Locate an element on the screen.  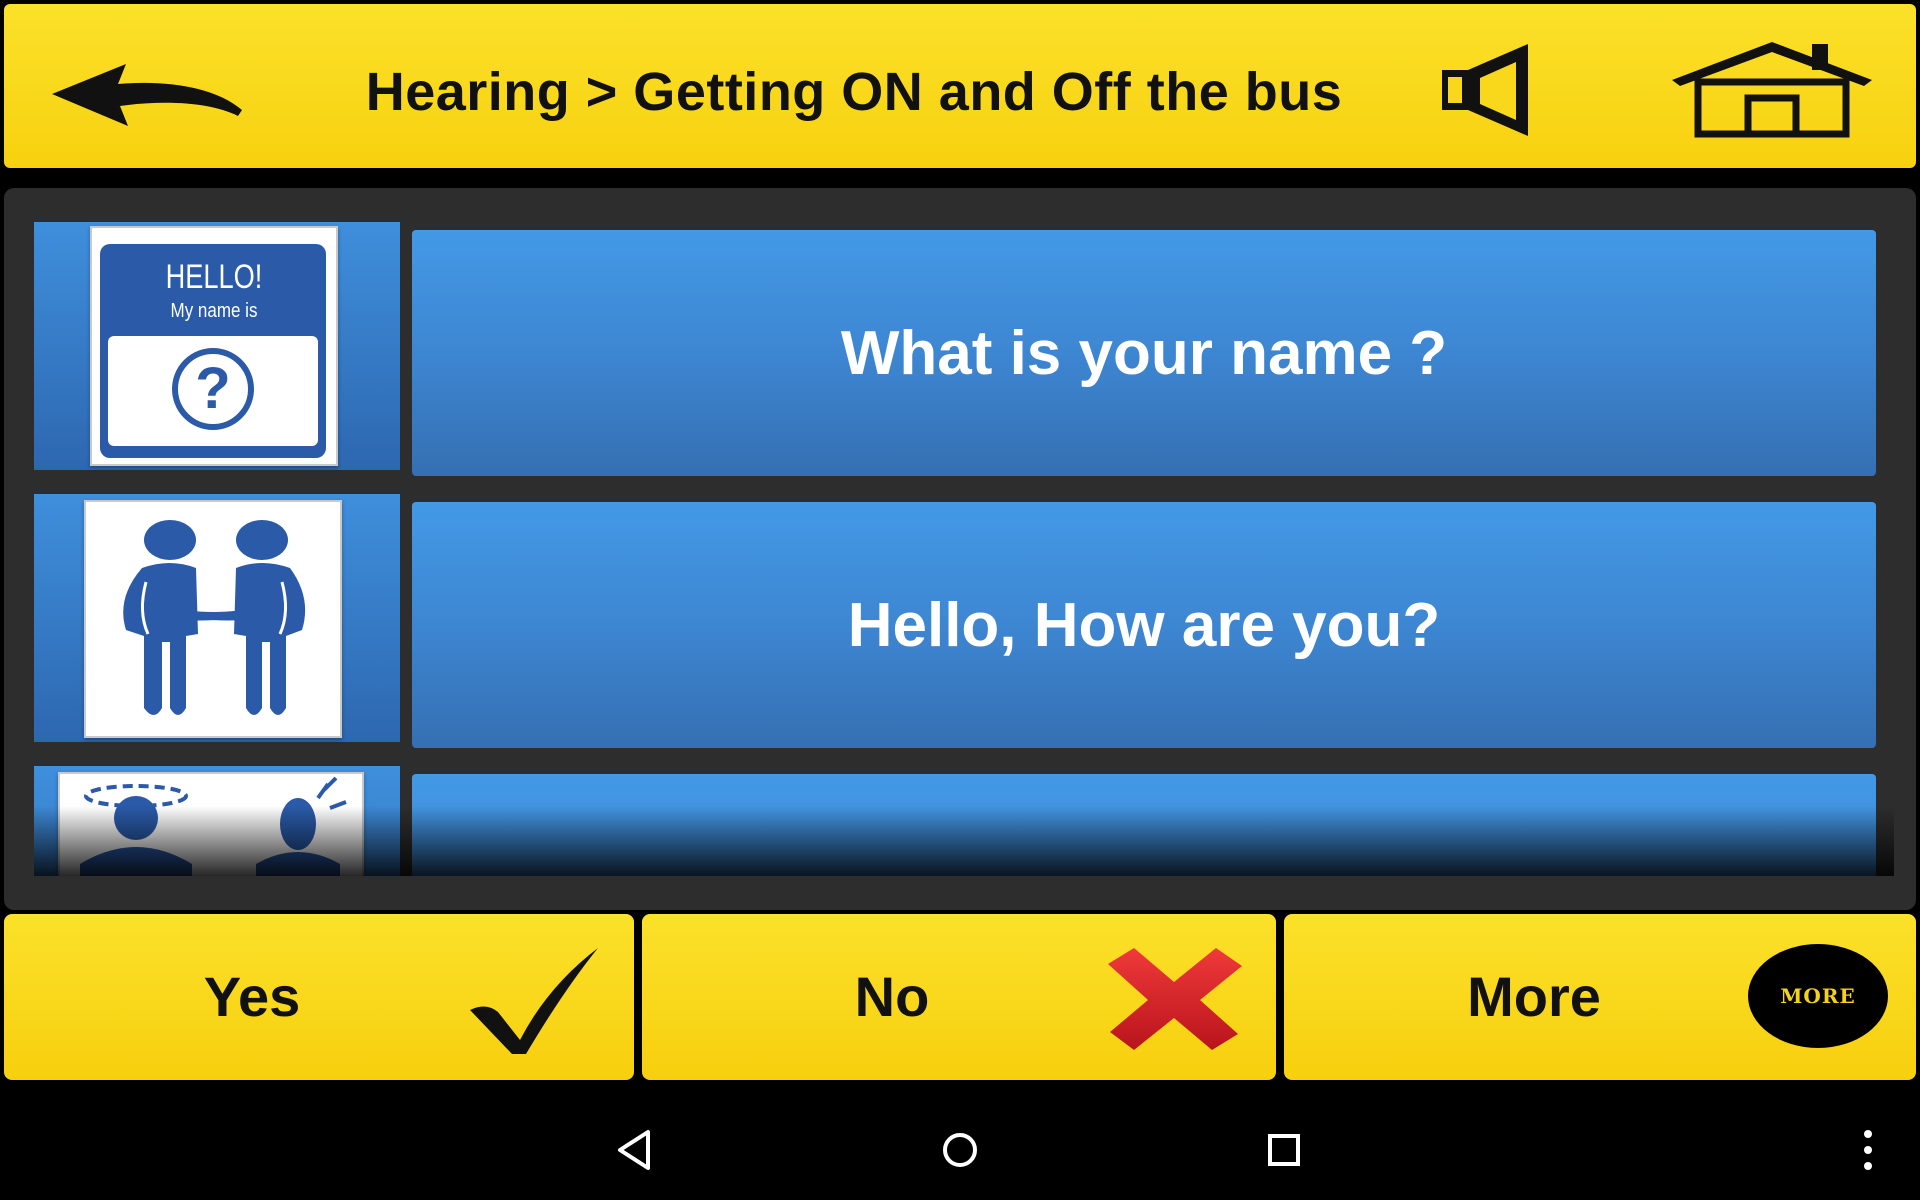
no-button: No is located at coordinates (959, 997).